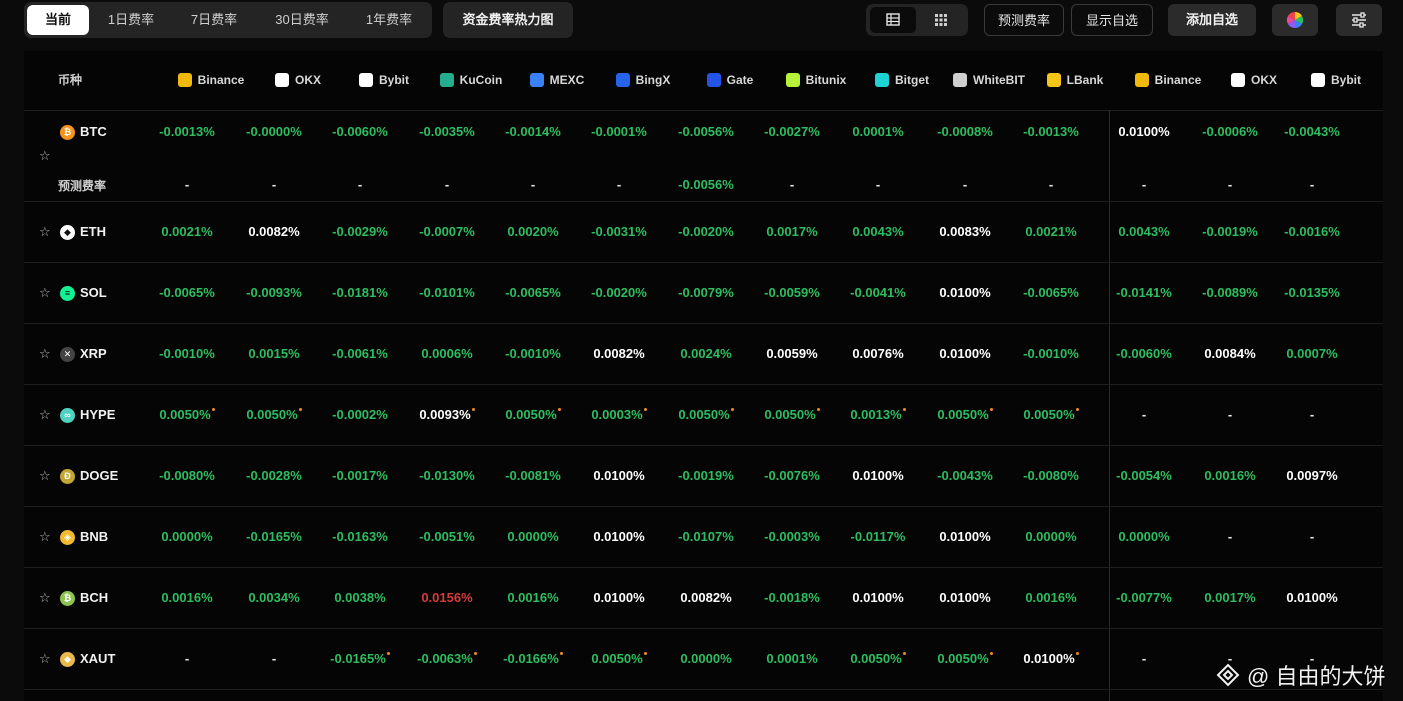  What do you see at coordinates (508, 20) in the screenshot?
I see `heatmap-button: 资金费率热力图` at bounding box center [508, 20].